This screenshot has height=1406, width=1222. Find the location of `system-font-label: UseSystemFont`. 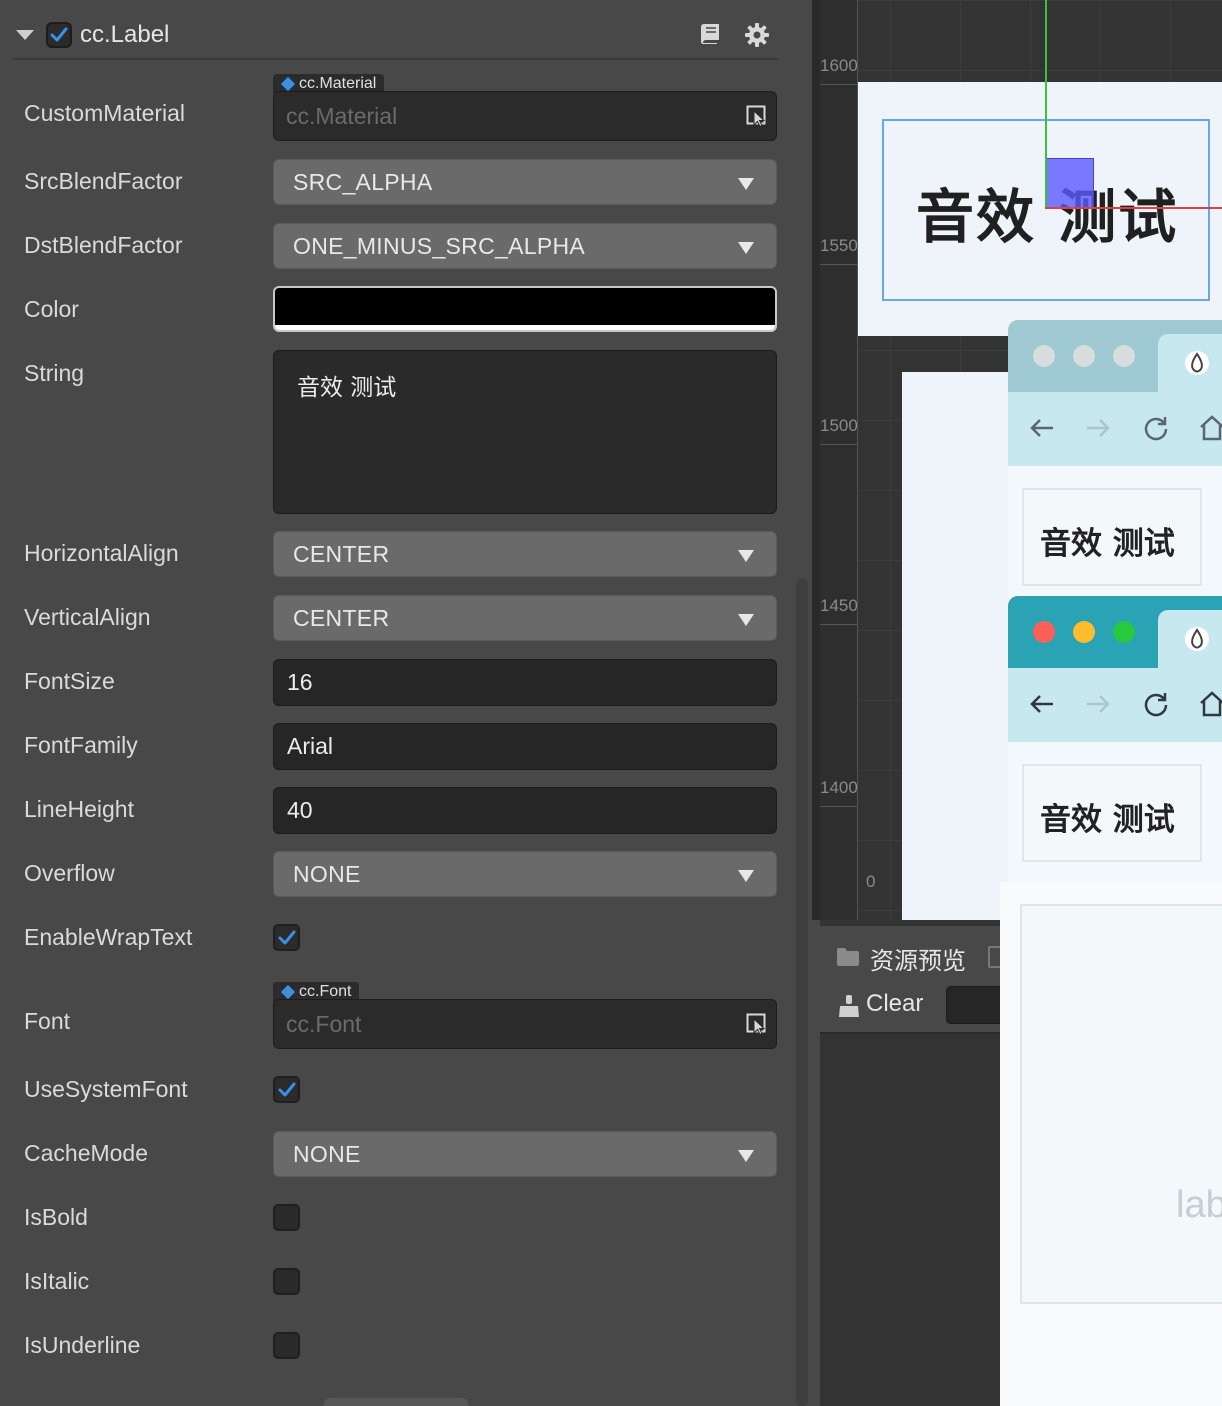

system-font-label: UseSystemFont is located at coordinates (106, 1089).